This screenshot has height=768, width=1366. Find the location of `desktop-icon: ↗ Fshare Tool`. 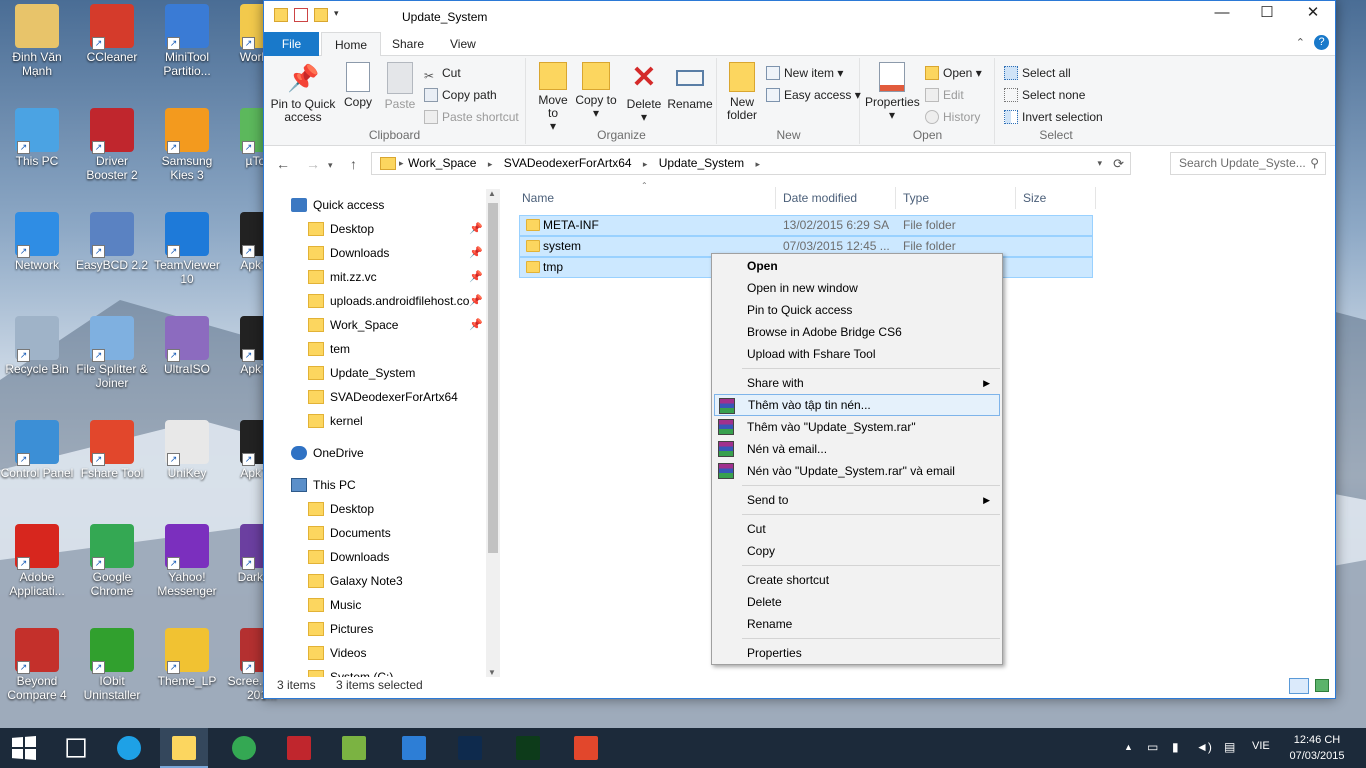

desktop-icon: ↗ Fshare Tool is located at coordinates (112, 448).